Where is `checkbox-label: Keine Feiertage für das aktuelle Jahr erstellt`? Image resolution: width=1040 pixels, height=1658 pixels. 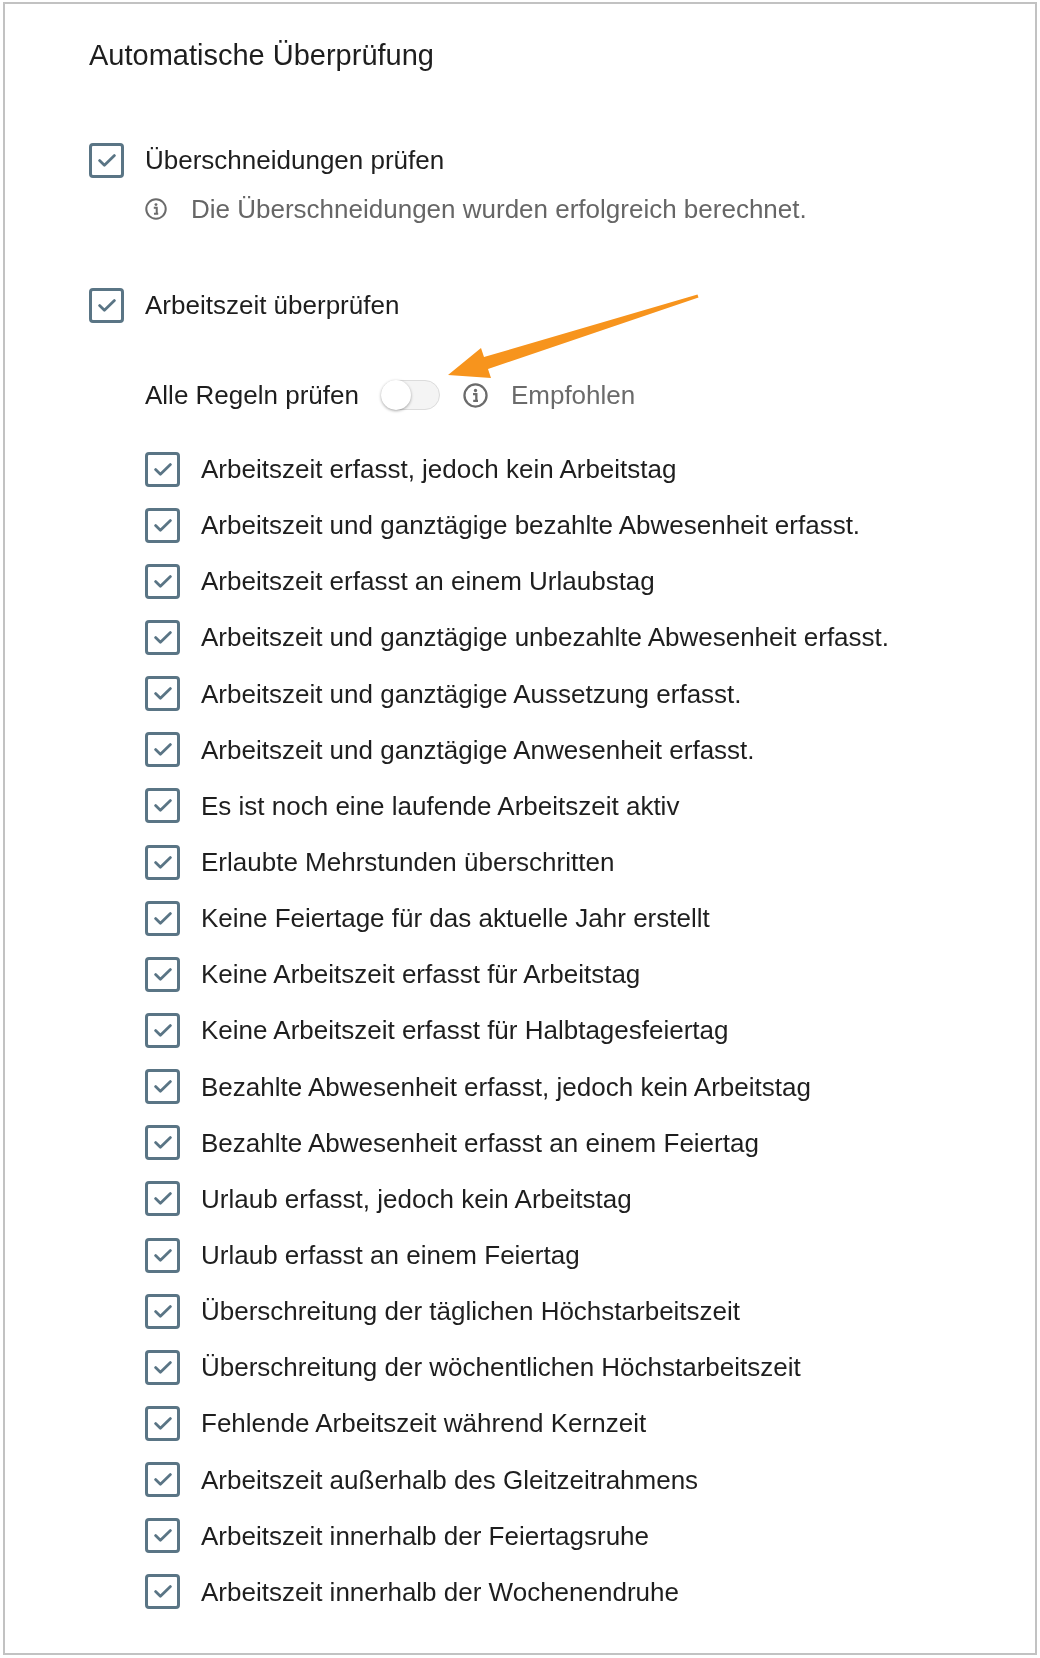 checkbox-label: Keine Feiertage für das aktuelle Jahr erstellt is located at coordinates (455, 918).